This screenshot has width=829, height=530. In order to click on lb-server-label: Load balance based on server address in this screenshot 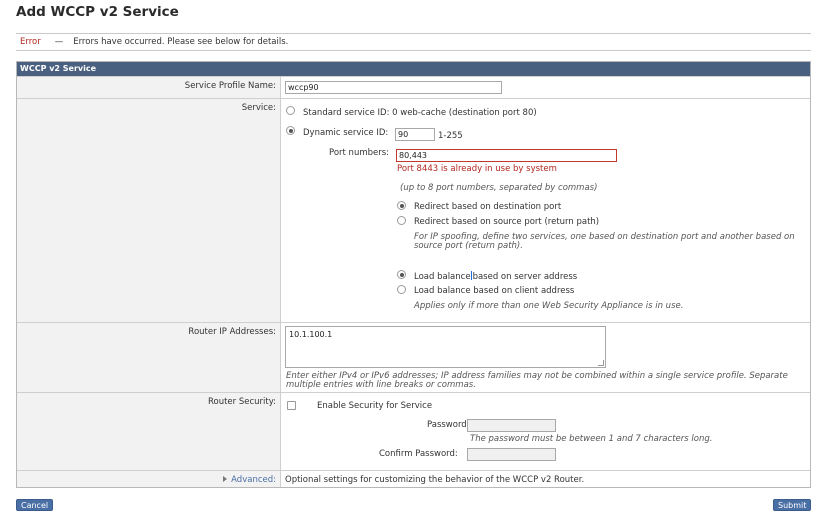, I will do `click(496, 276)`.